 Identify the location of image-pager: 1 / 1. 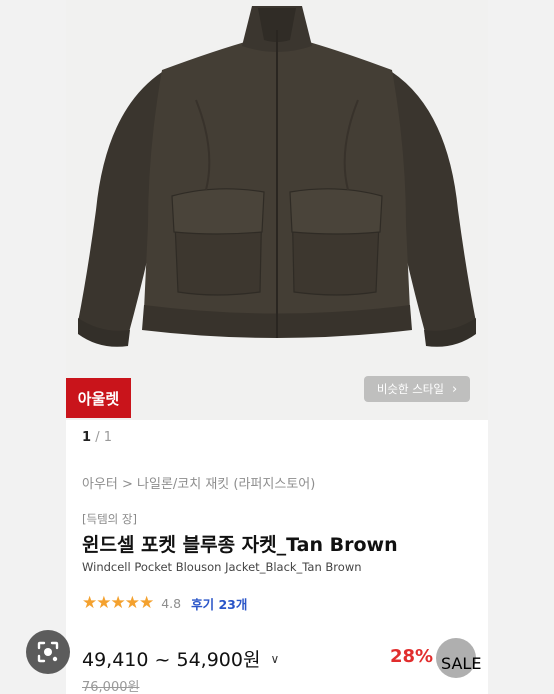
(97, 437).